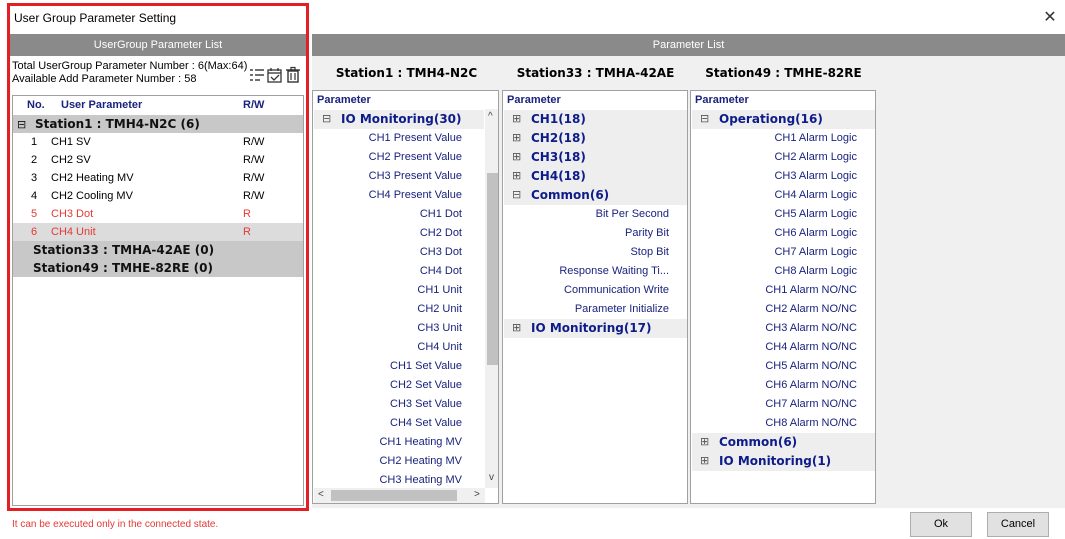 This screenshot has width=1065, height=539. I want to click on tree-group: ⊞ IO Monitoring(1), so click(783, 461).